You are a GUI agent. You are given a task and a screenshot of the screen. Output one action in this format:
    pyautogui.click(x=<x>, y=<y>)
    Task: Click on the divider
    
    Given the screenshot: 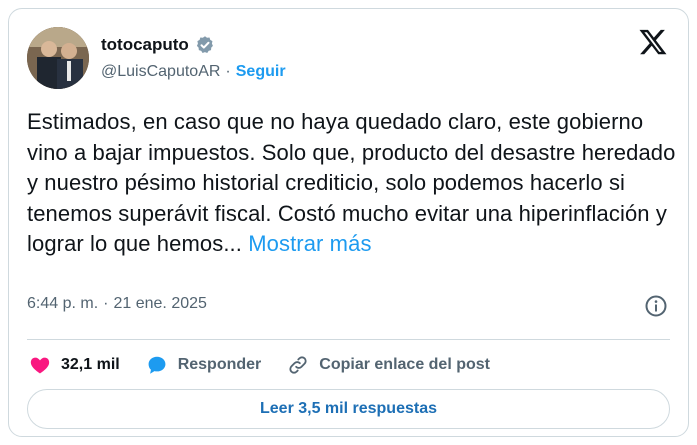 What is the action you would take?
    pyautogui.click(x=348, y=339)
    